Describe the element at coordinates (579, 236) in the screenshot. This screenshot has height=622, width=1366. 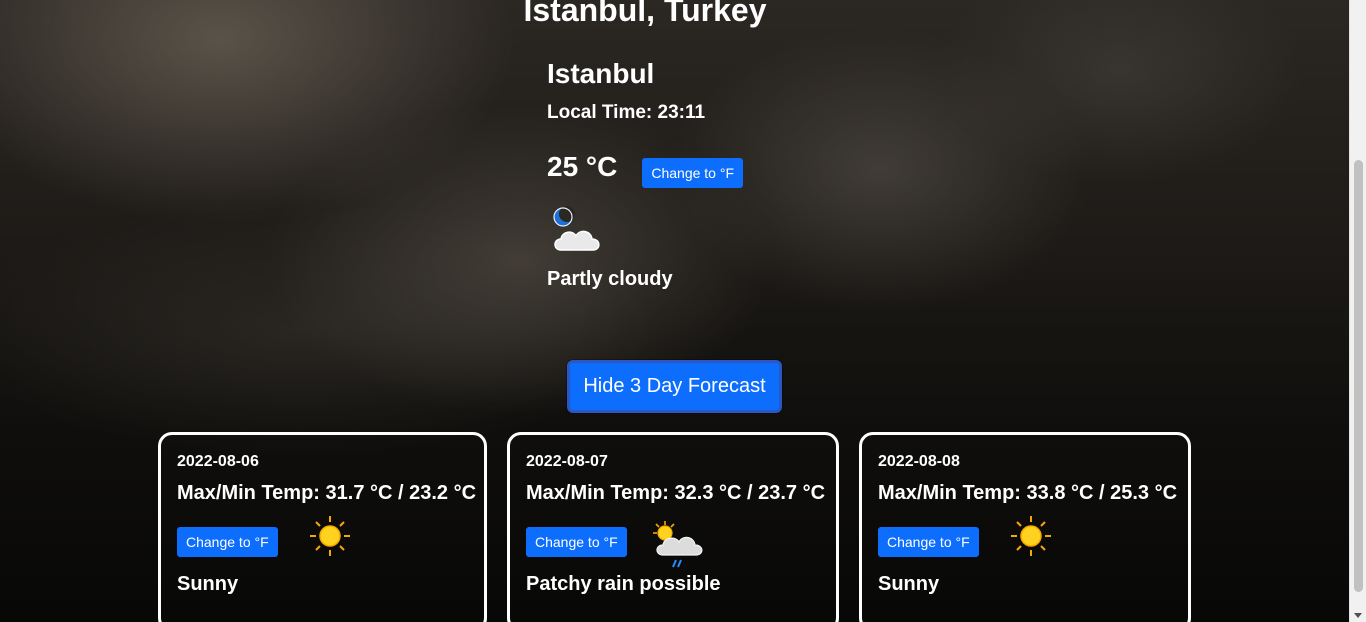
I see `partly-cloudy-night-icon` at that location.